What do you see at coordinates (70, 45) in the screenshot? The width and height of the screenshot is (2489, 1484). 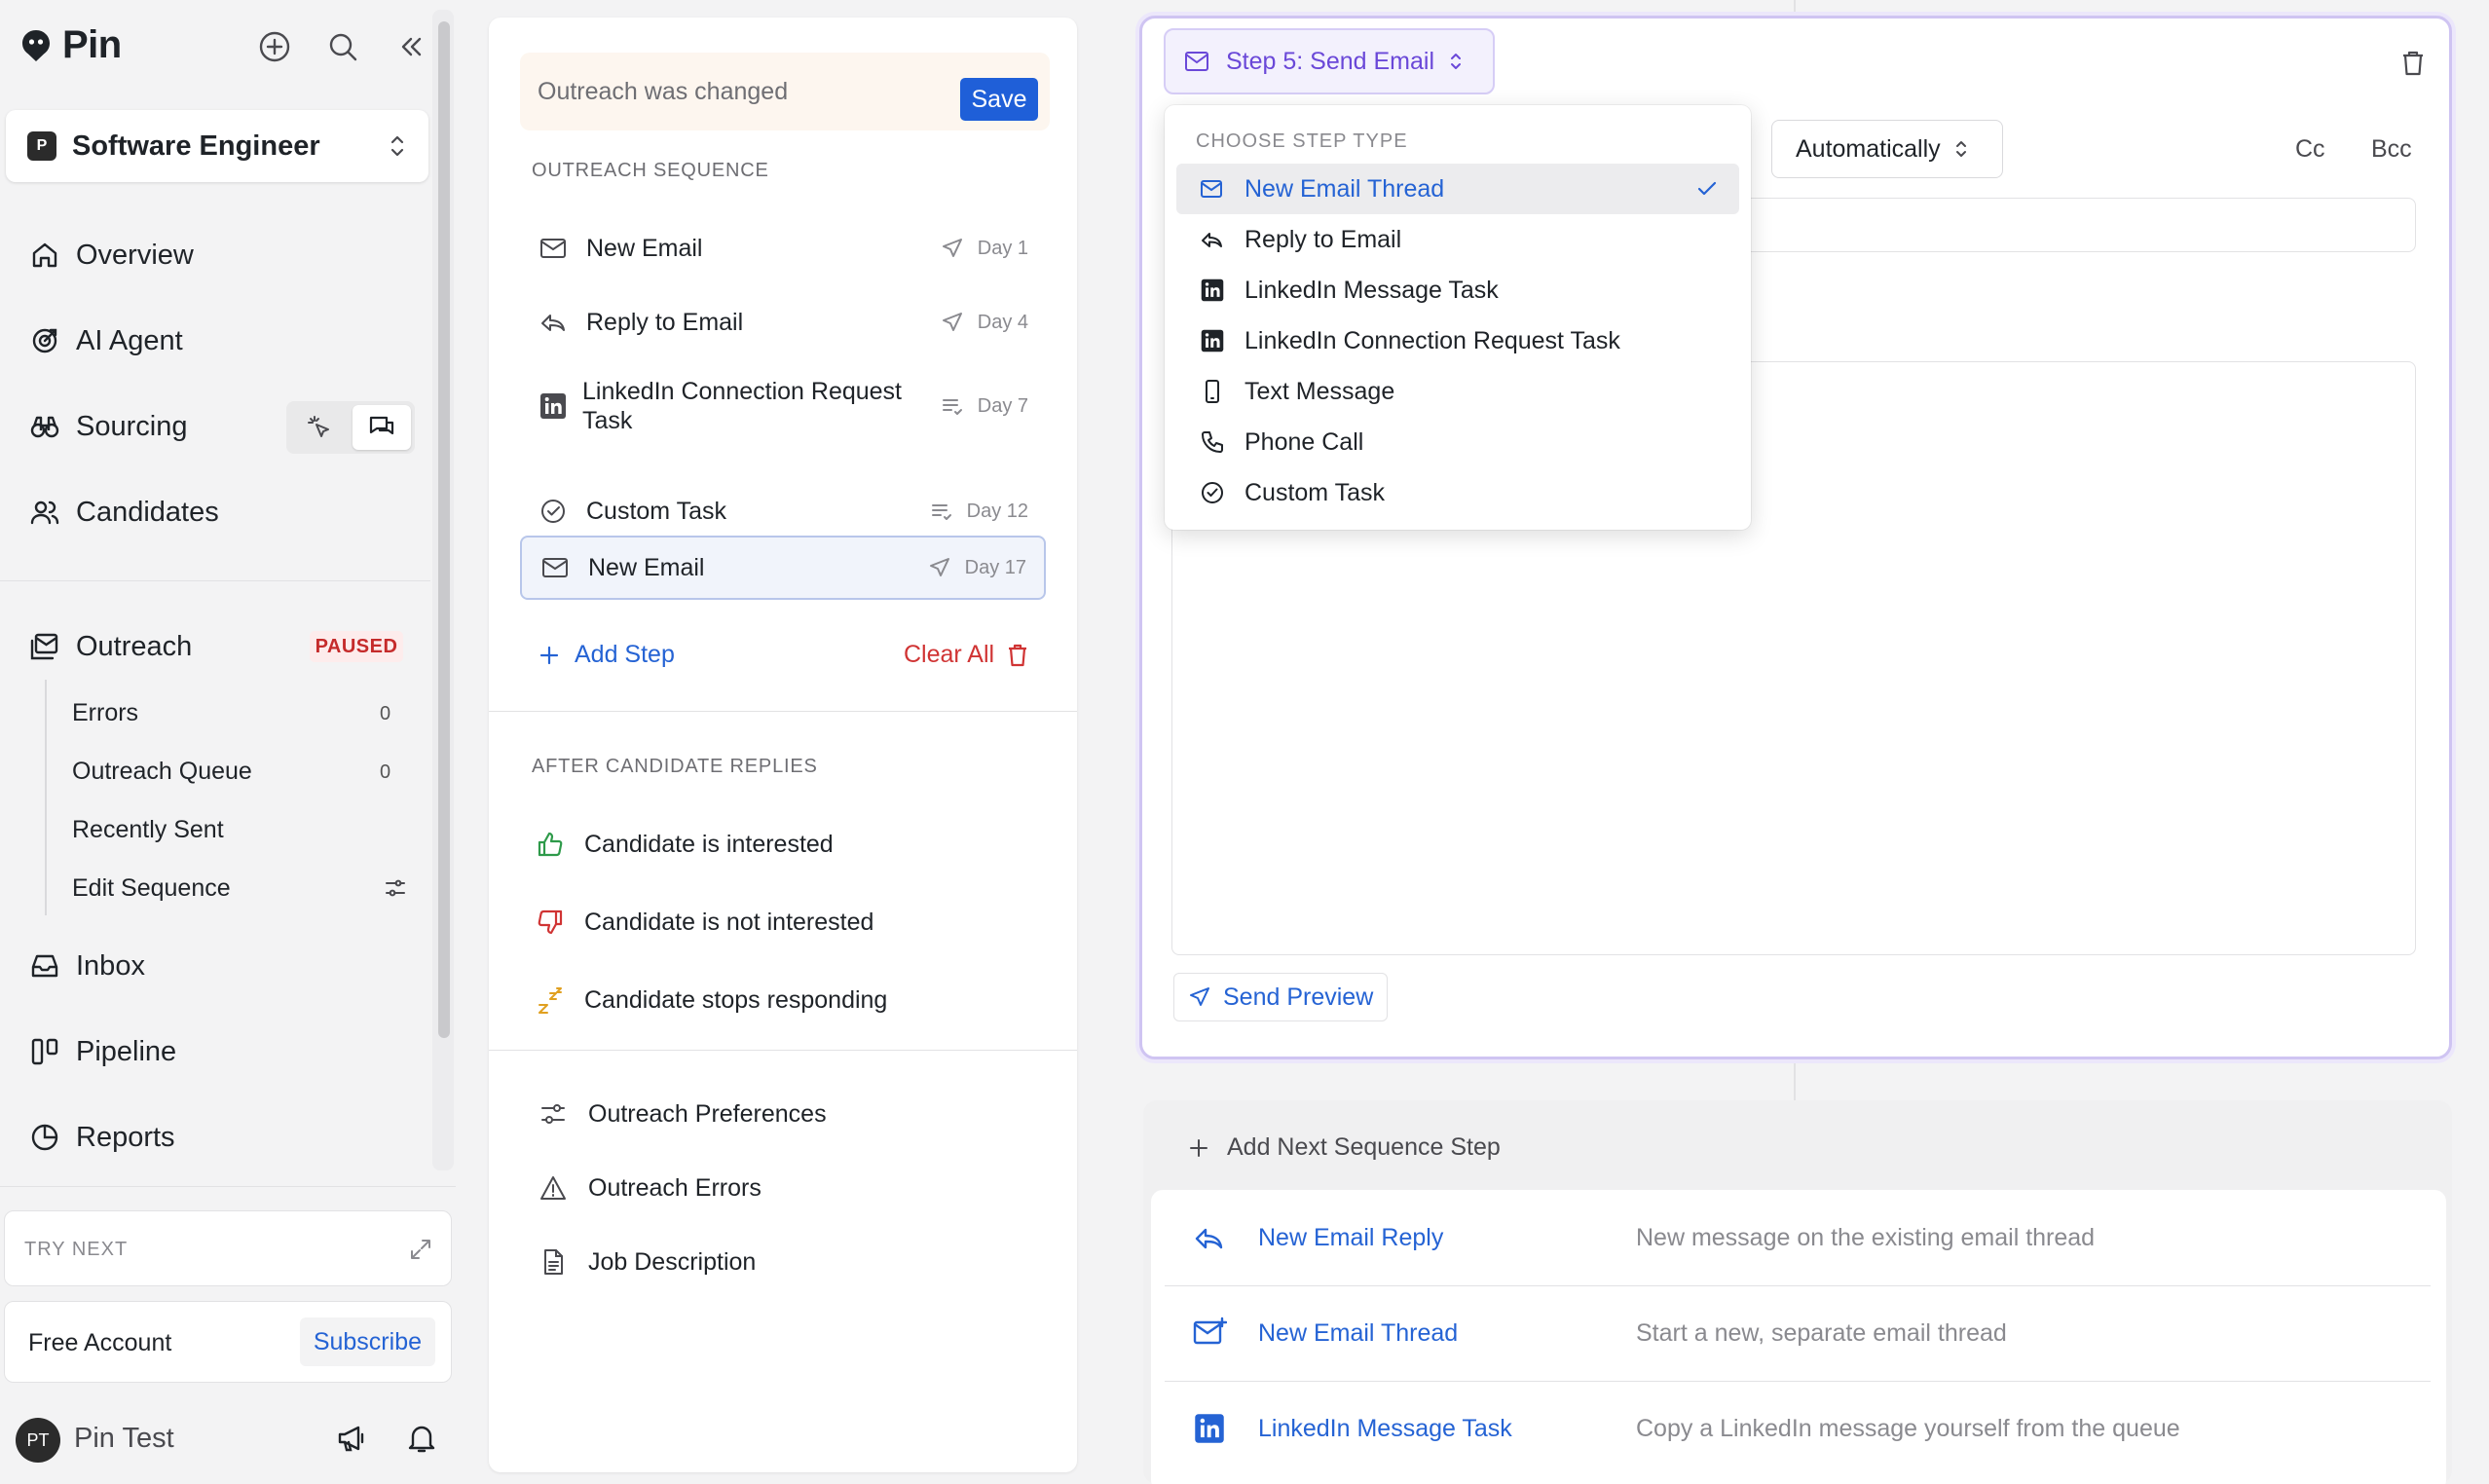 I see `app-logo: Pin` at bounding box center [70, 45].